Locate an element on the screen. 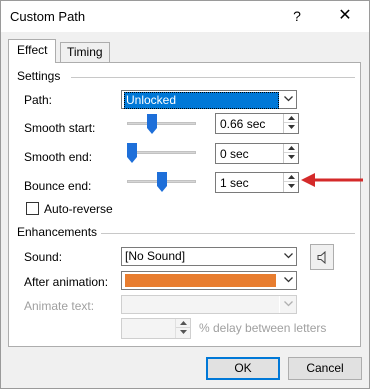  settings-group-label: Settings is located at coordinates (39, 76).